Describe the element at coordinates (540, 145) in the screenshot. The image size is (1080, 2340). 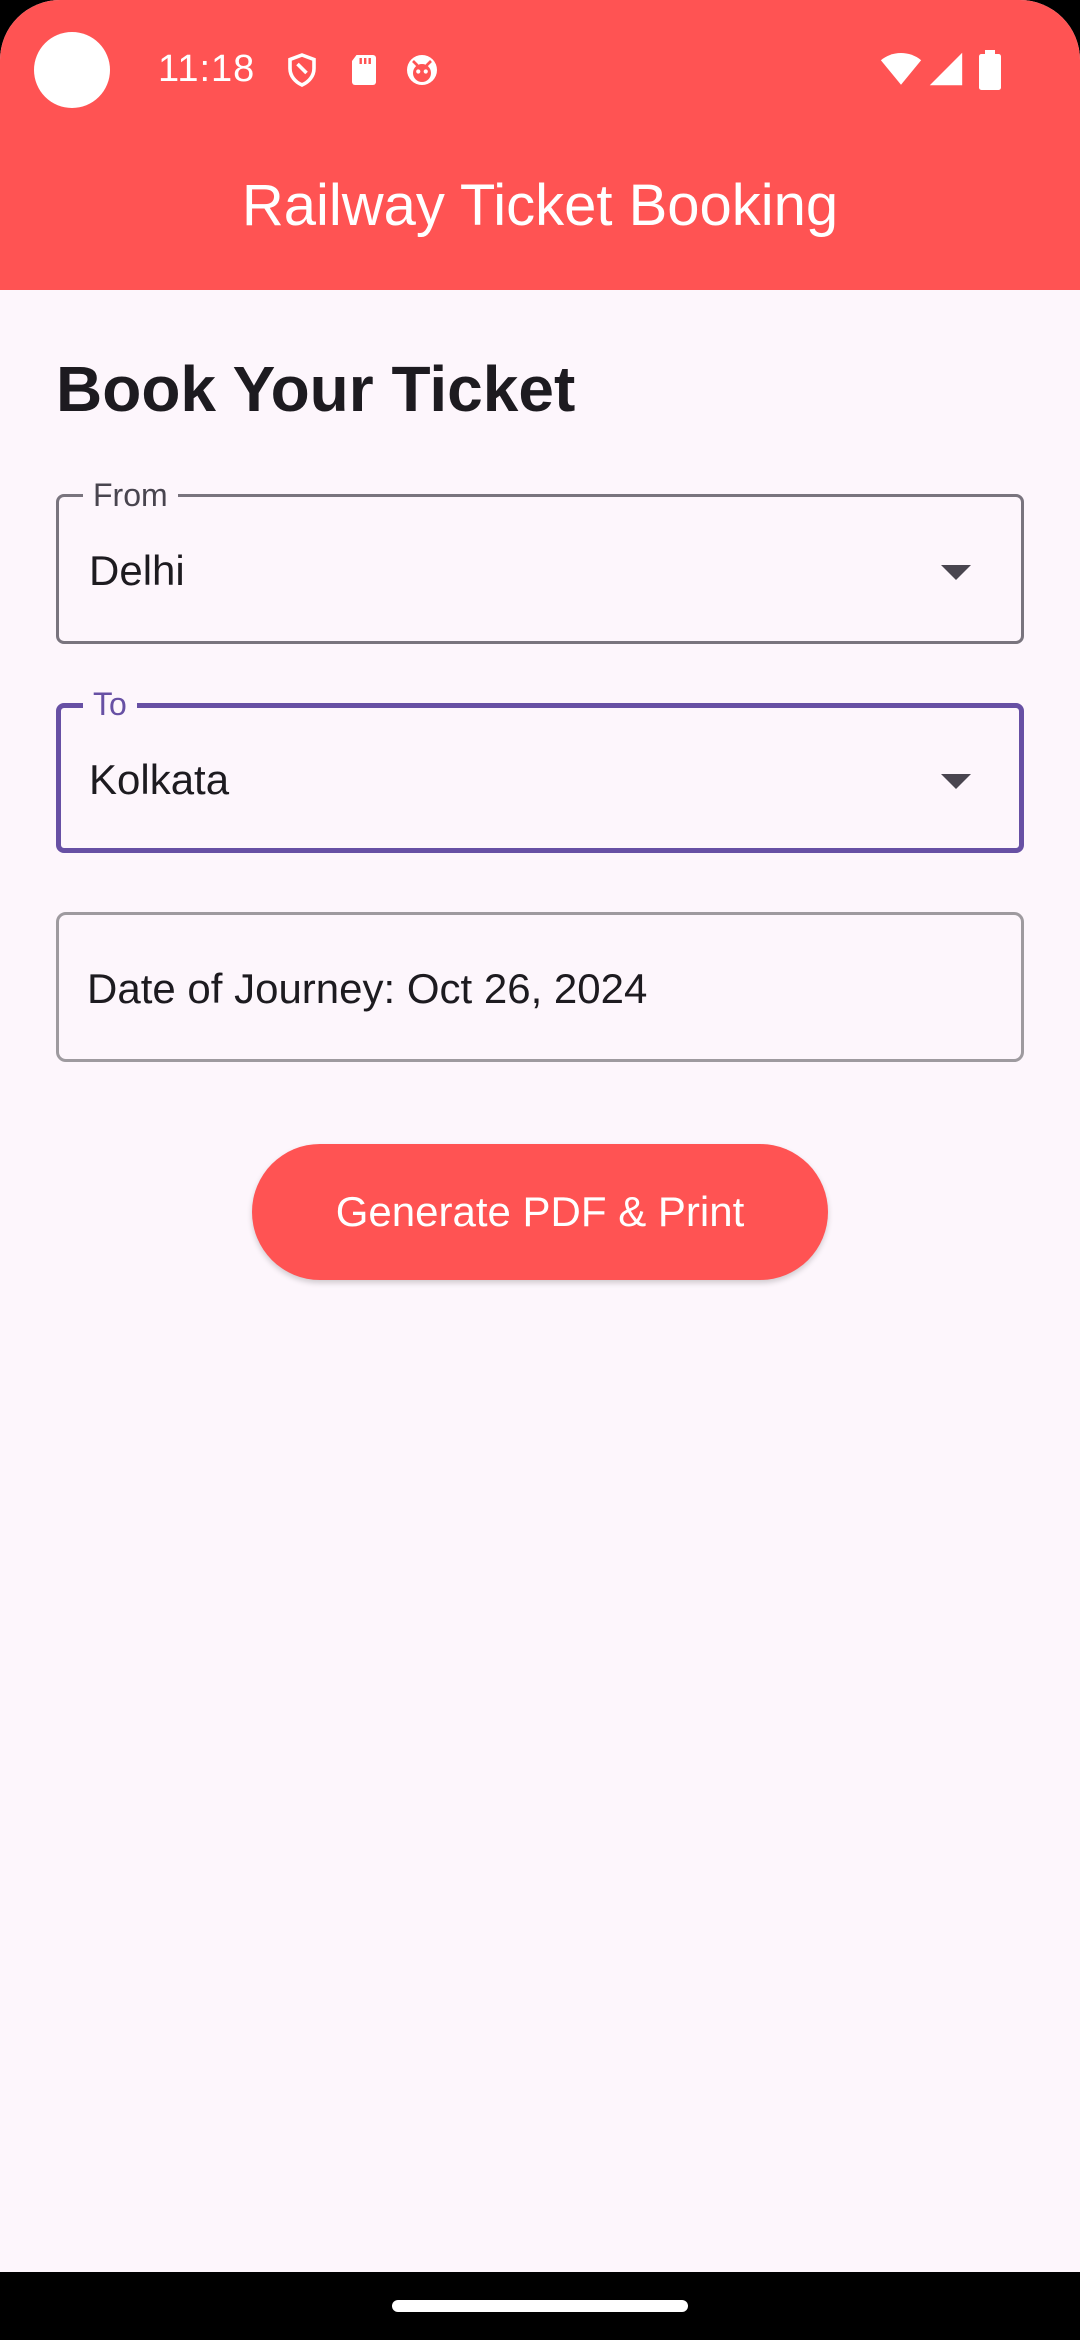
I see `app-bar: 11:18 Railway Ticket Booking` at that location.